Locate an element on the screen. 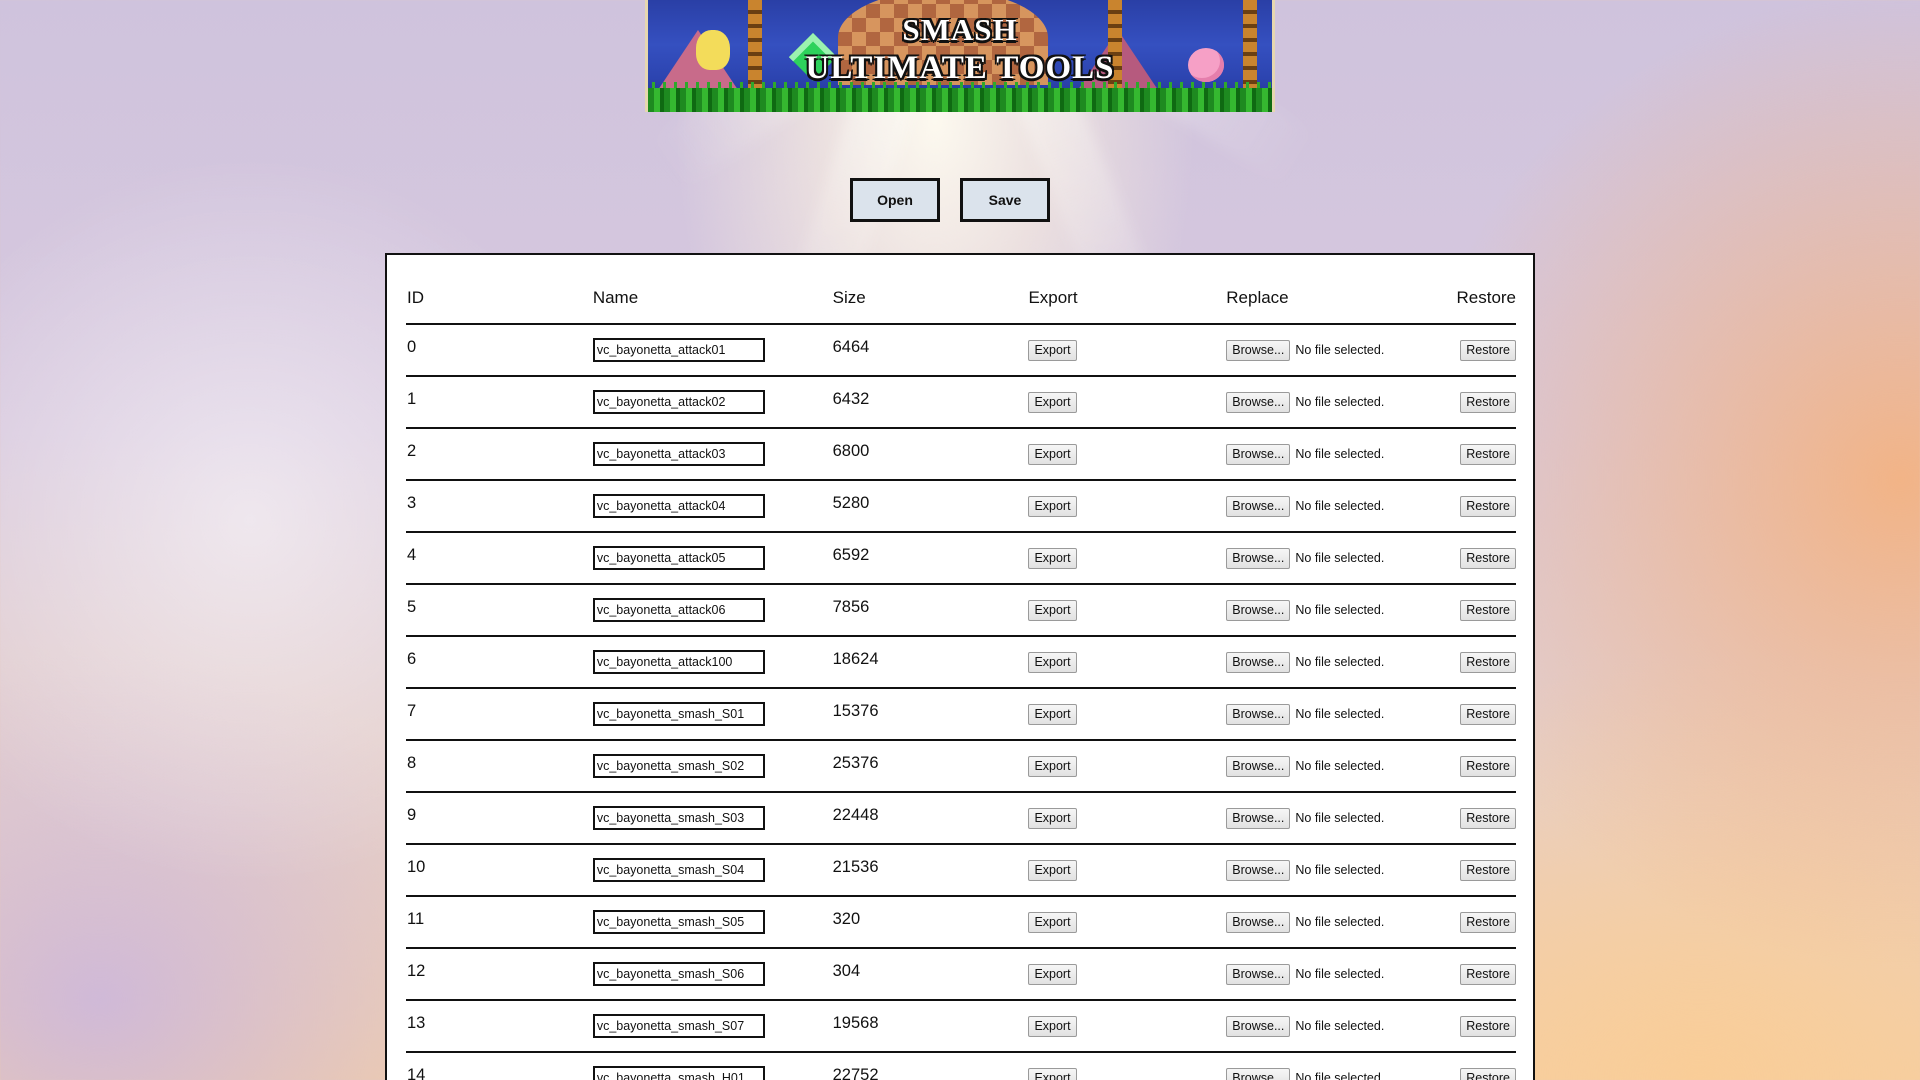  row-size: 6432 is located at coordinates (851, 398).